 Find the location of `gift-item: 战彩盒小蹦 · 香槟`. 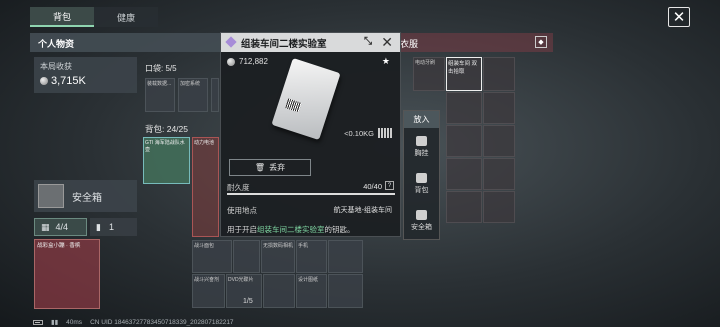

gift-item: 战彩盒小蹦 · 香槟 is located at coordinates (67, 274).